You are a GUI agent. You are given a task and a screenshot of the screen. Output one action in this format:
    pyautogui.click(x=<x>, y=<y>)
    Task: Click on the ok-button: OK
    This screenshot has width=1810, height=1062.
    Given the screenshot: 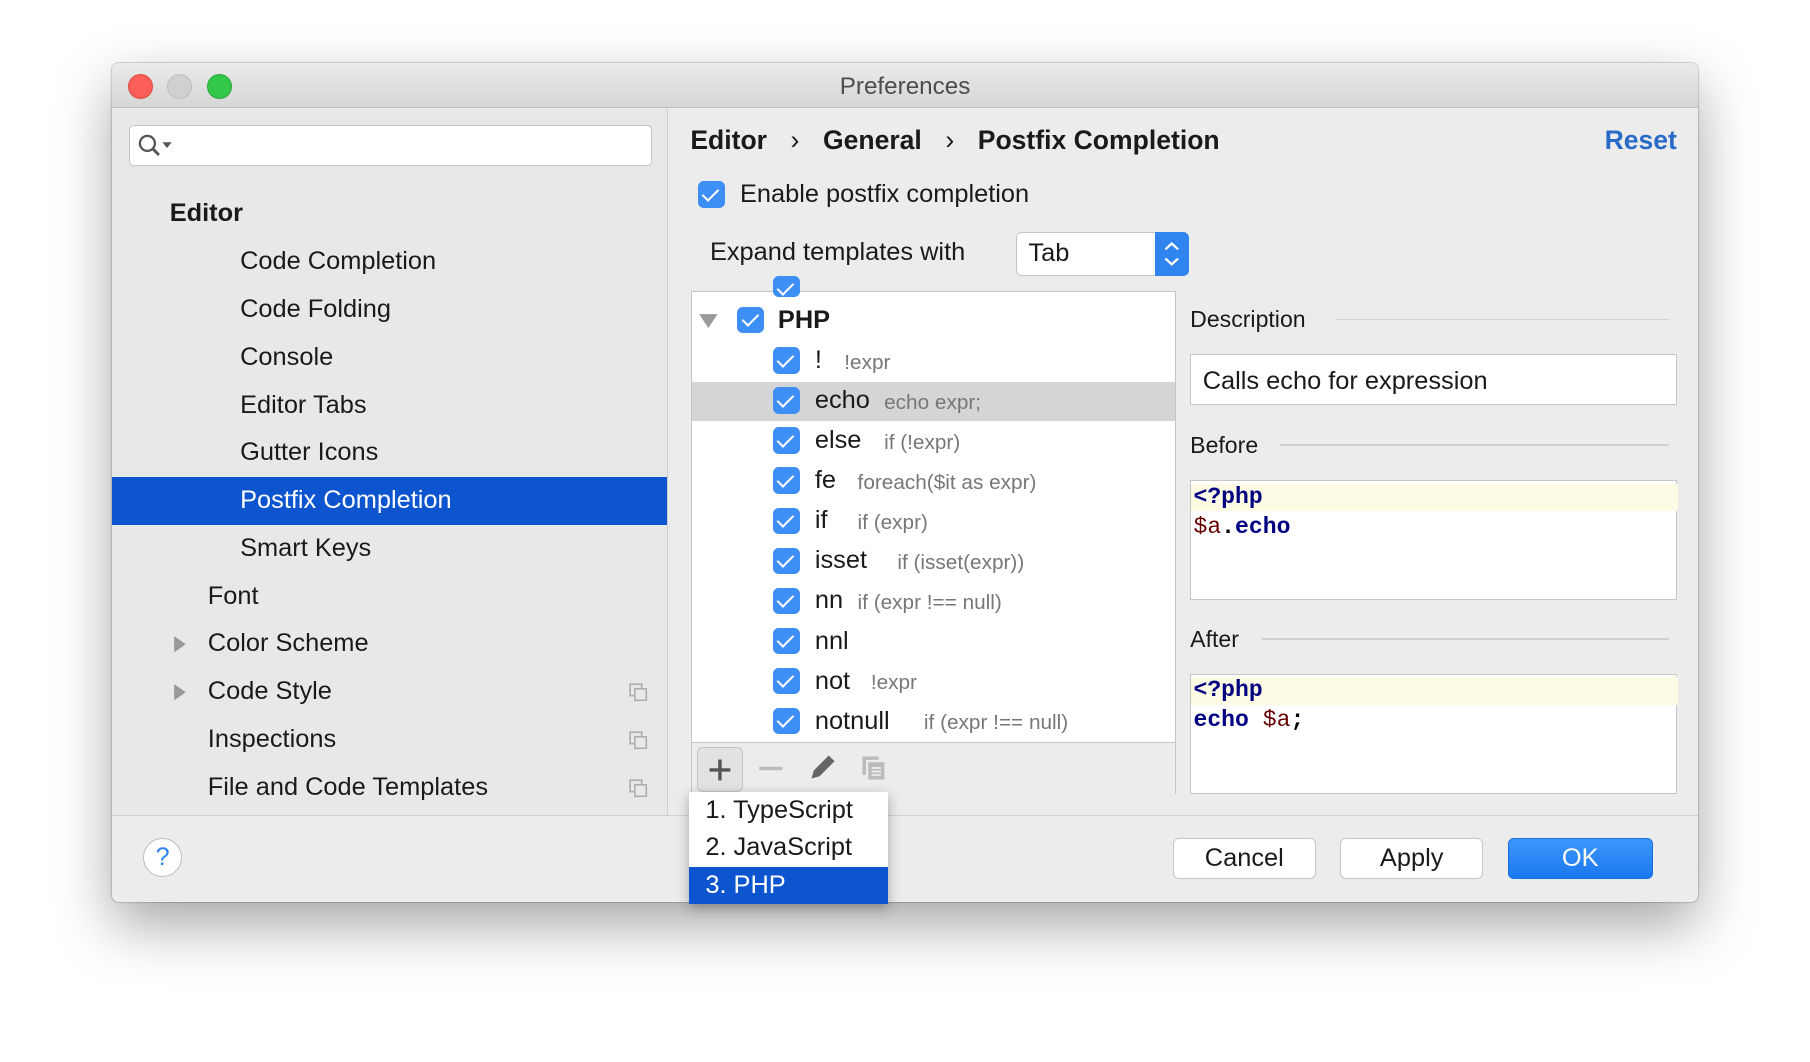 What is the action you would take?
    pyautogui.click(x=1580, y=859)
    